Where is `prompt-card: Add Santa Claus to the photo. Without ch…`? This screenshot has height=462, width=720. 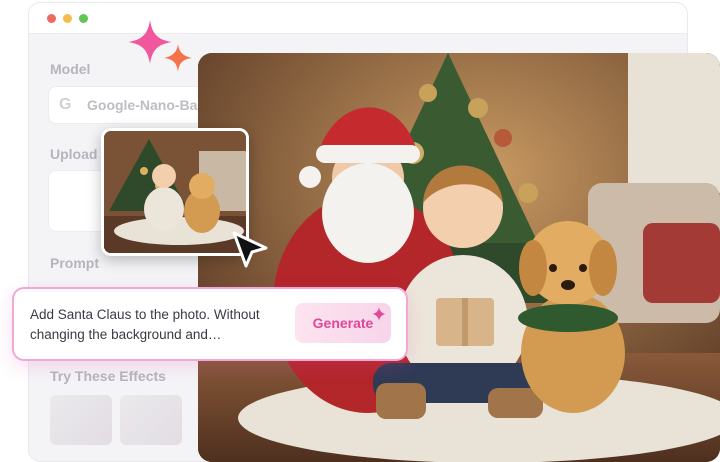 prompt-card: Add Santa Claus to the photo. Without ch… is located at coordinates (210, 324).